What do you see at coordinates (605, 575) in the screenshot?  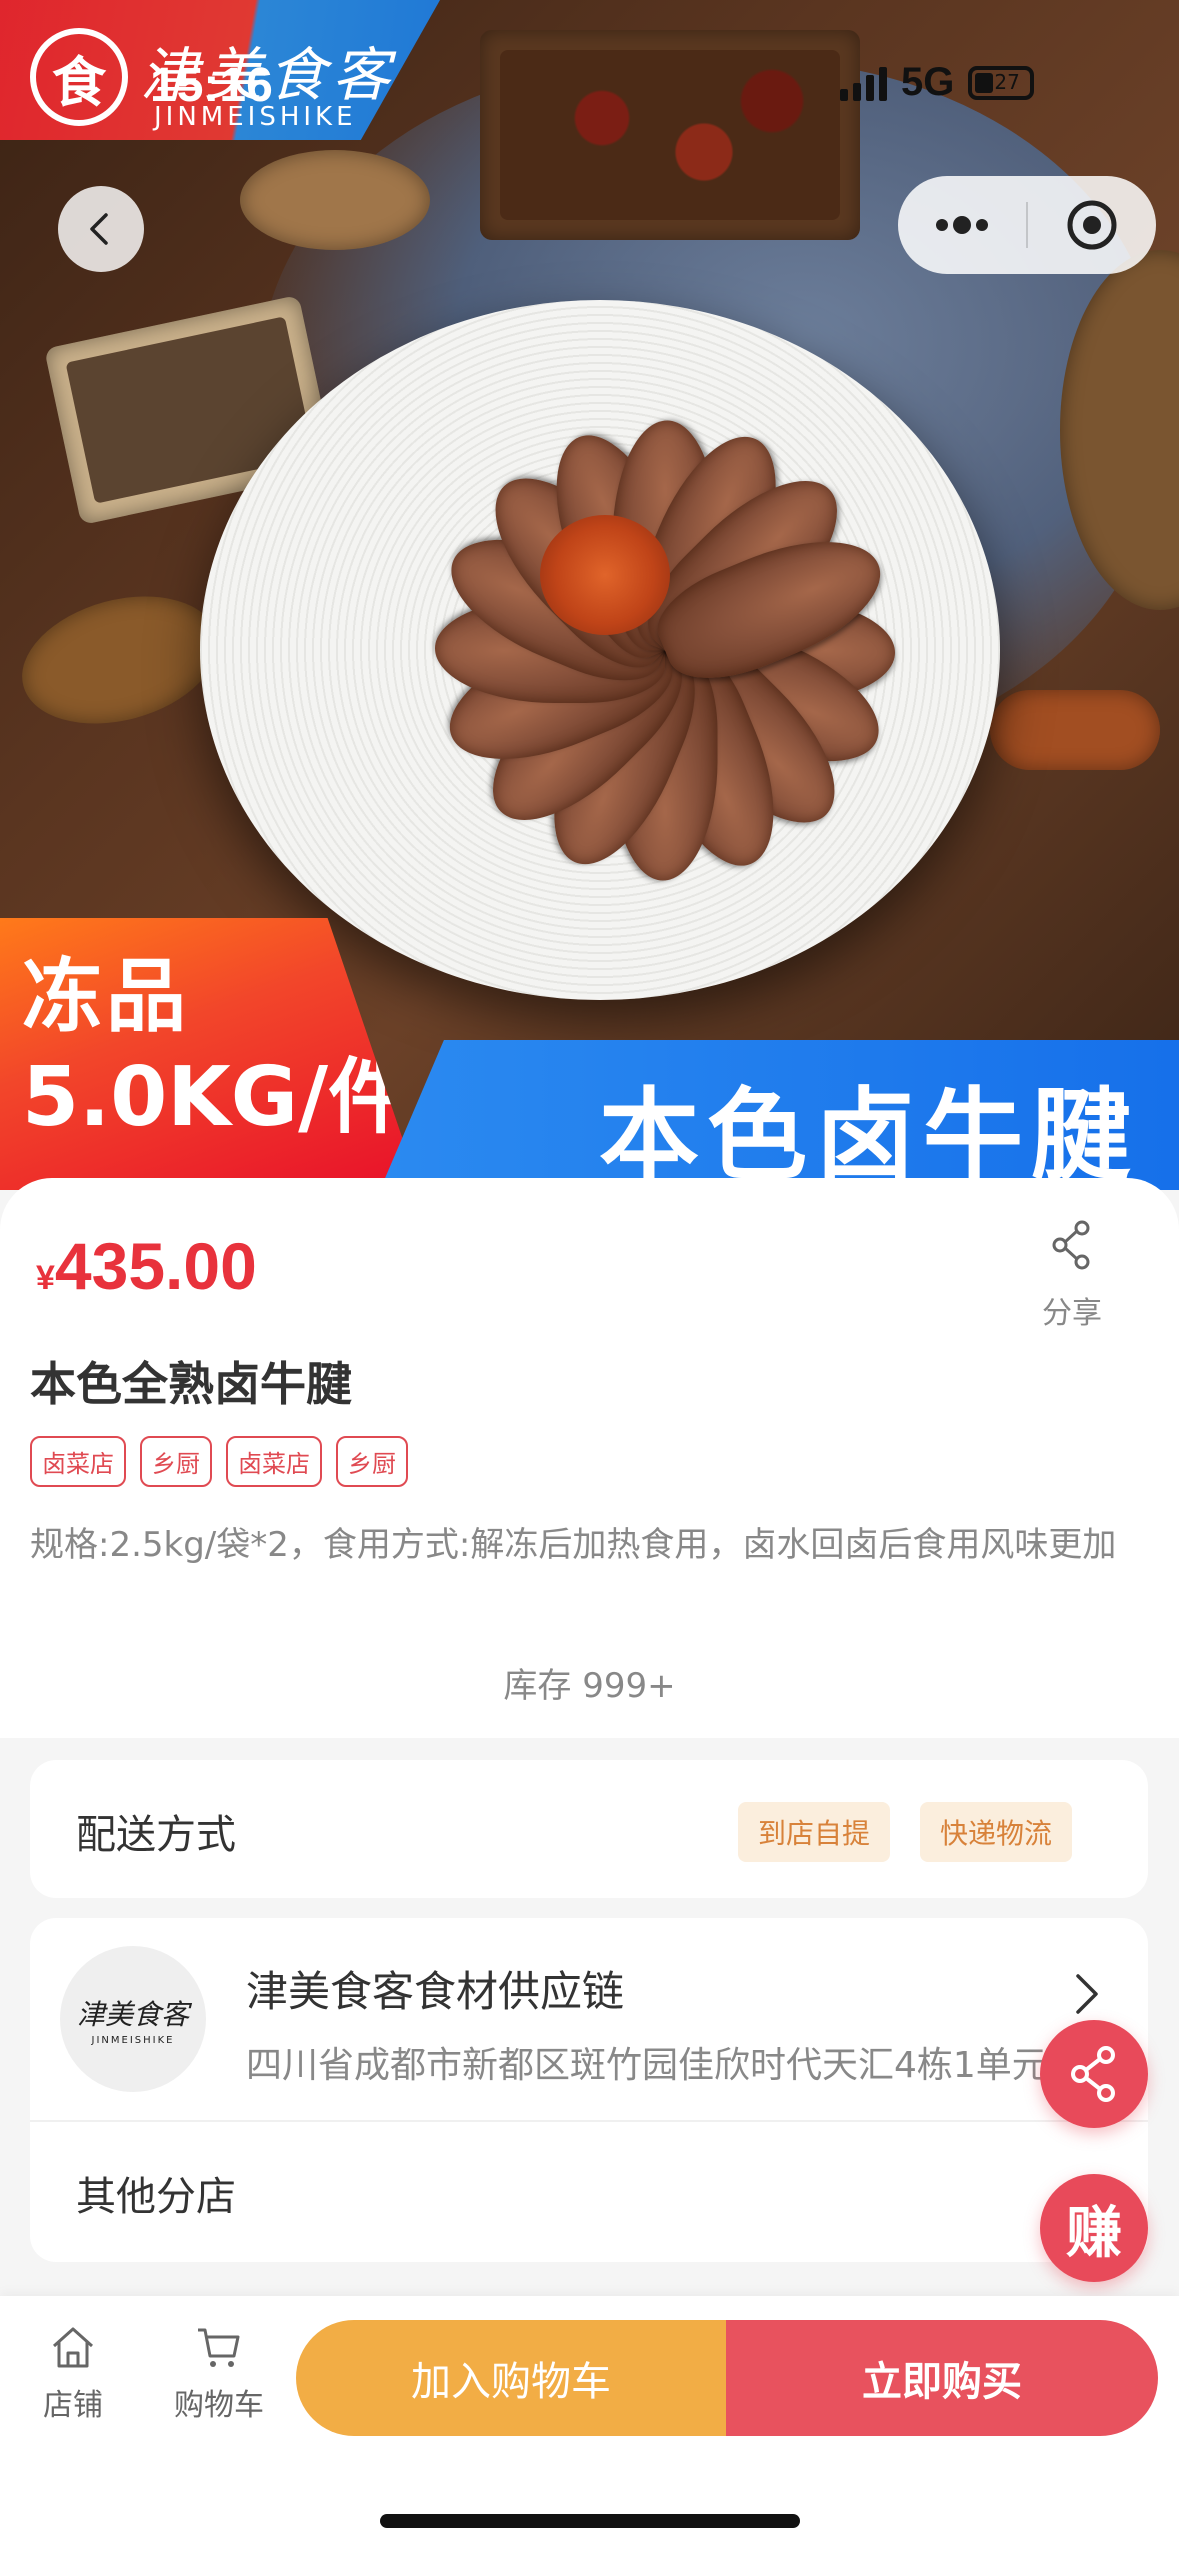 I see `hero-chili-center` at bounding box center [605, 575].